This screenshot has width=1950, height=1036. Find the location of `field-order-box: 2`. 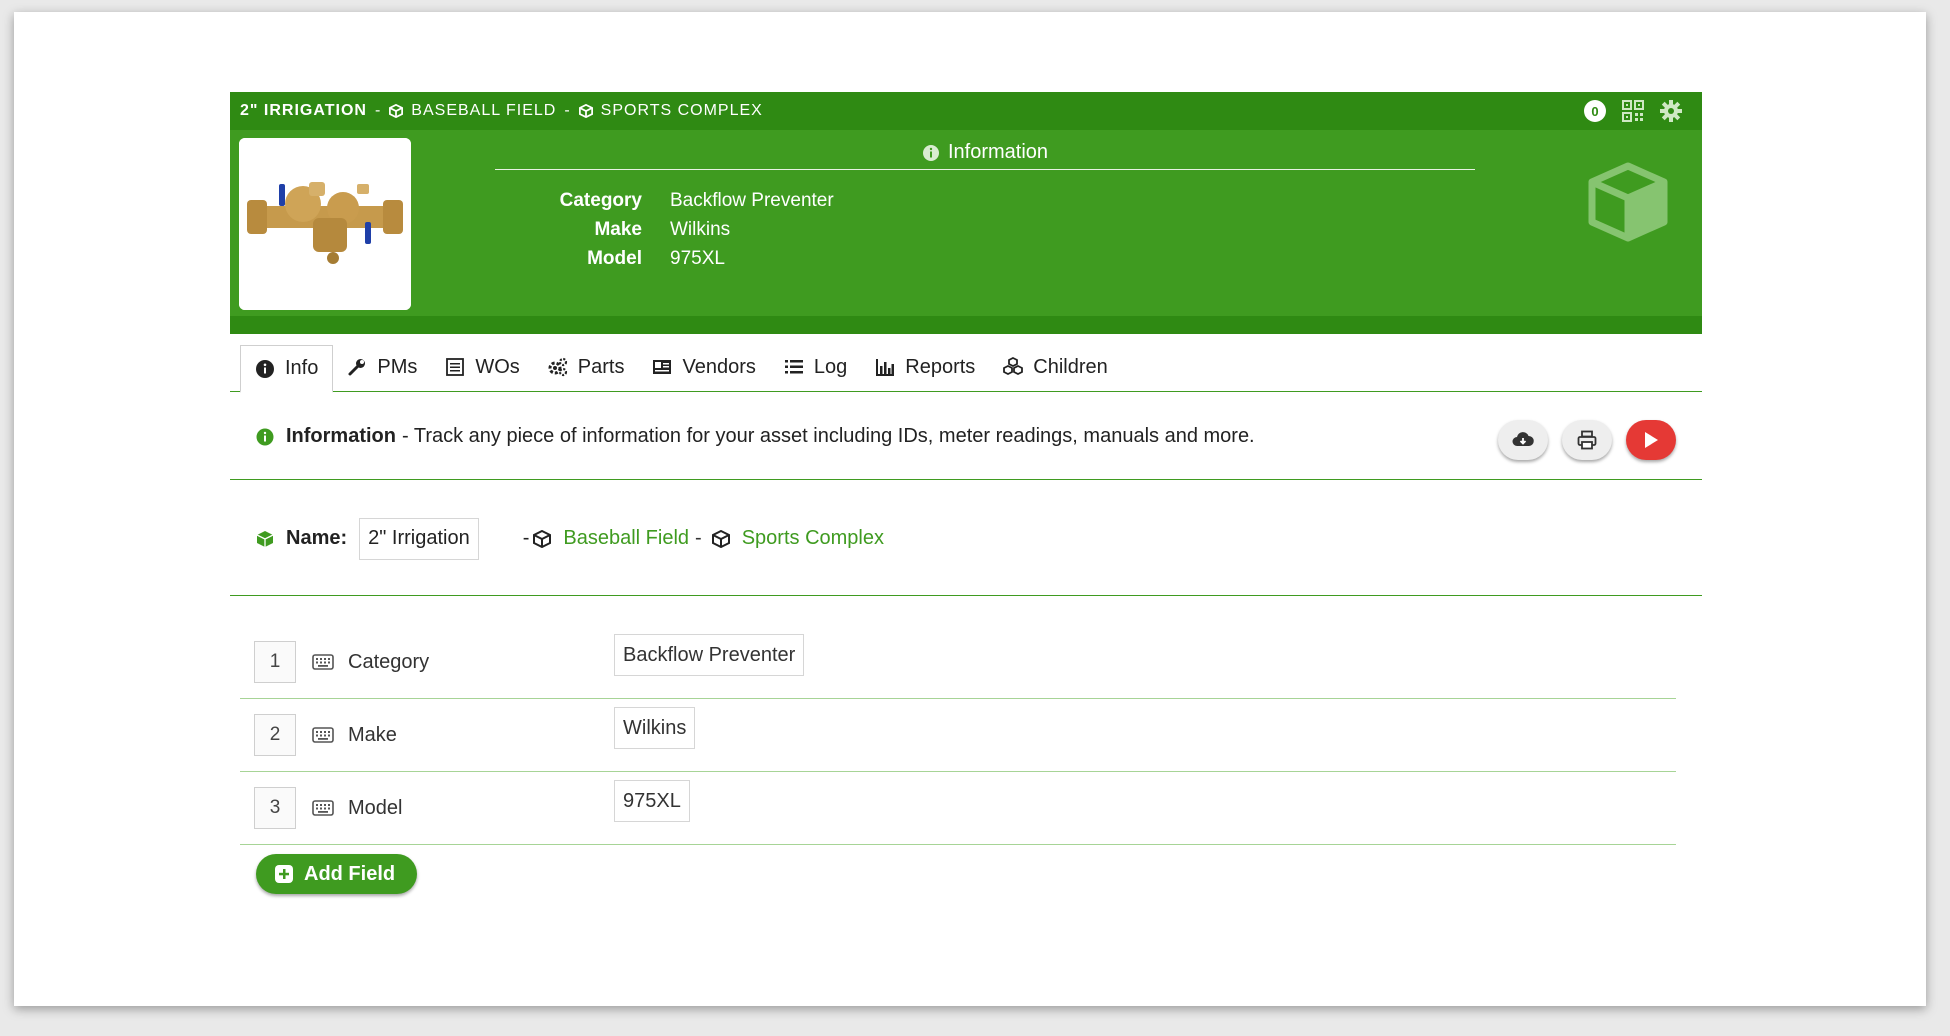

field-order-box: 2 is located at coordinates (275, 735).